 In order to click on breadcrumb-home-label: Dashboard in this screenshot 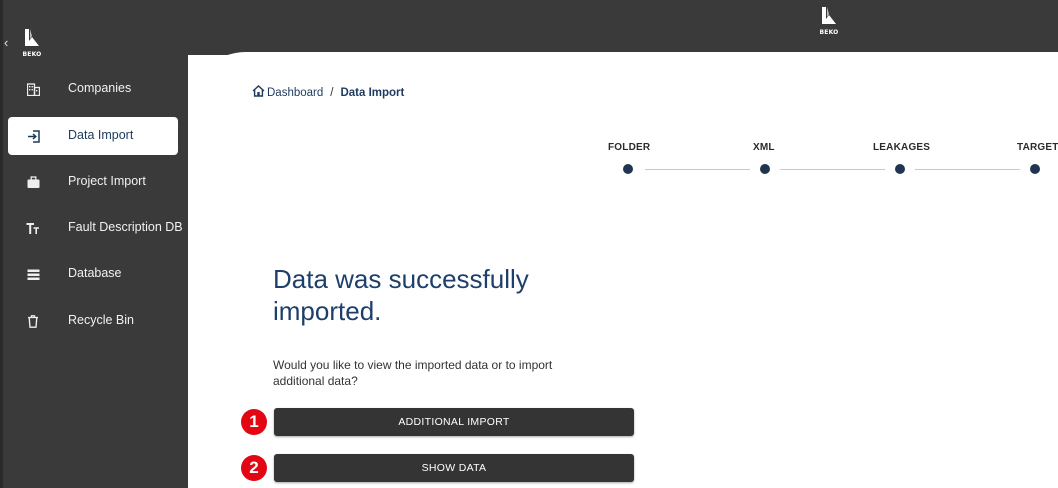, I will do `click(295, 92)`.